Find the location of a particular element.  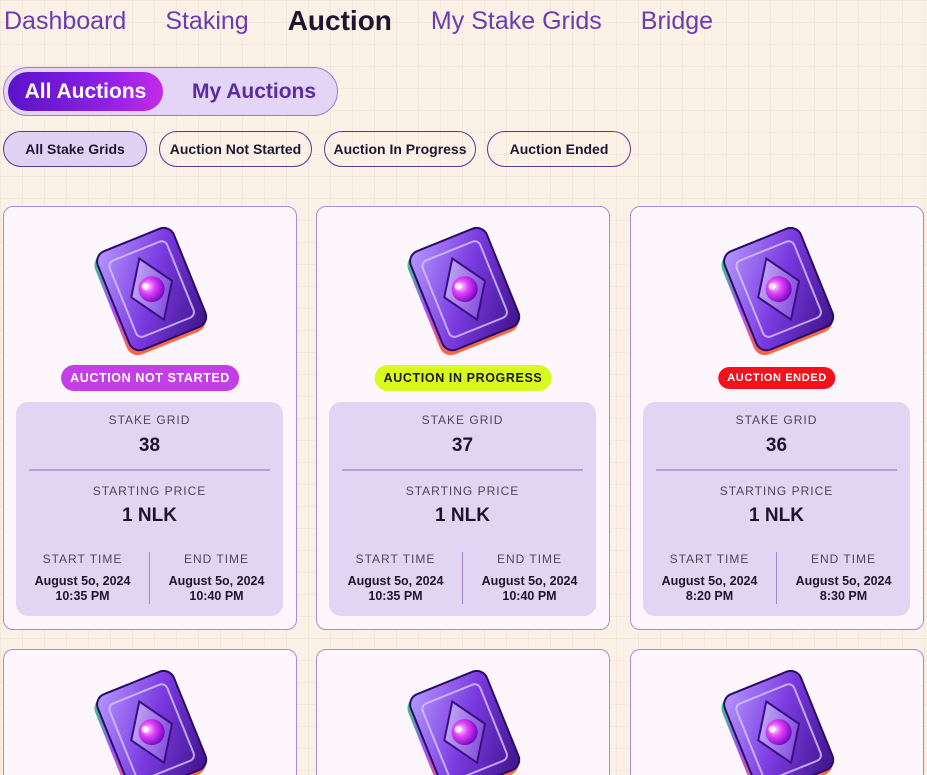

stake-grid-value: 38 is located at coordinates (149, 445).